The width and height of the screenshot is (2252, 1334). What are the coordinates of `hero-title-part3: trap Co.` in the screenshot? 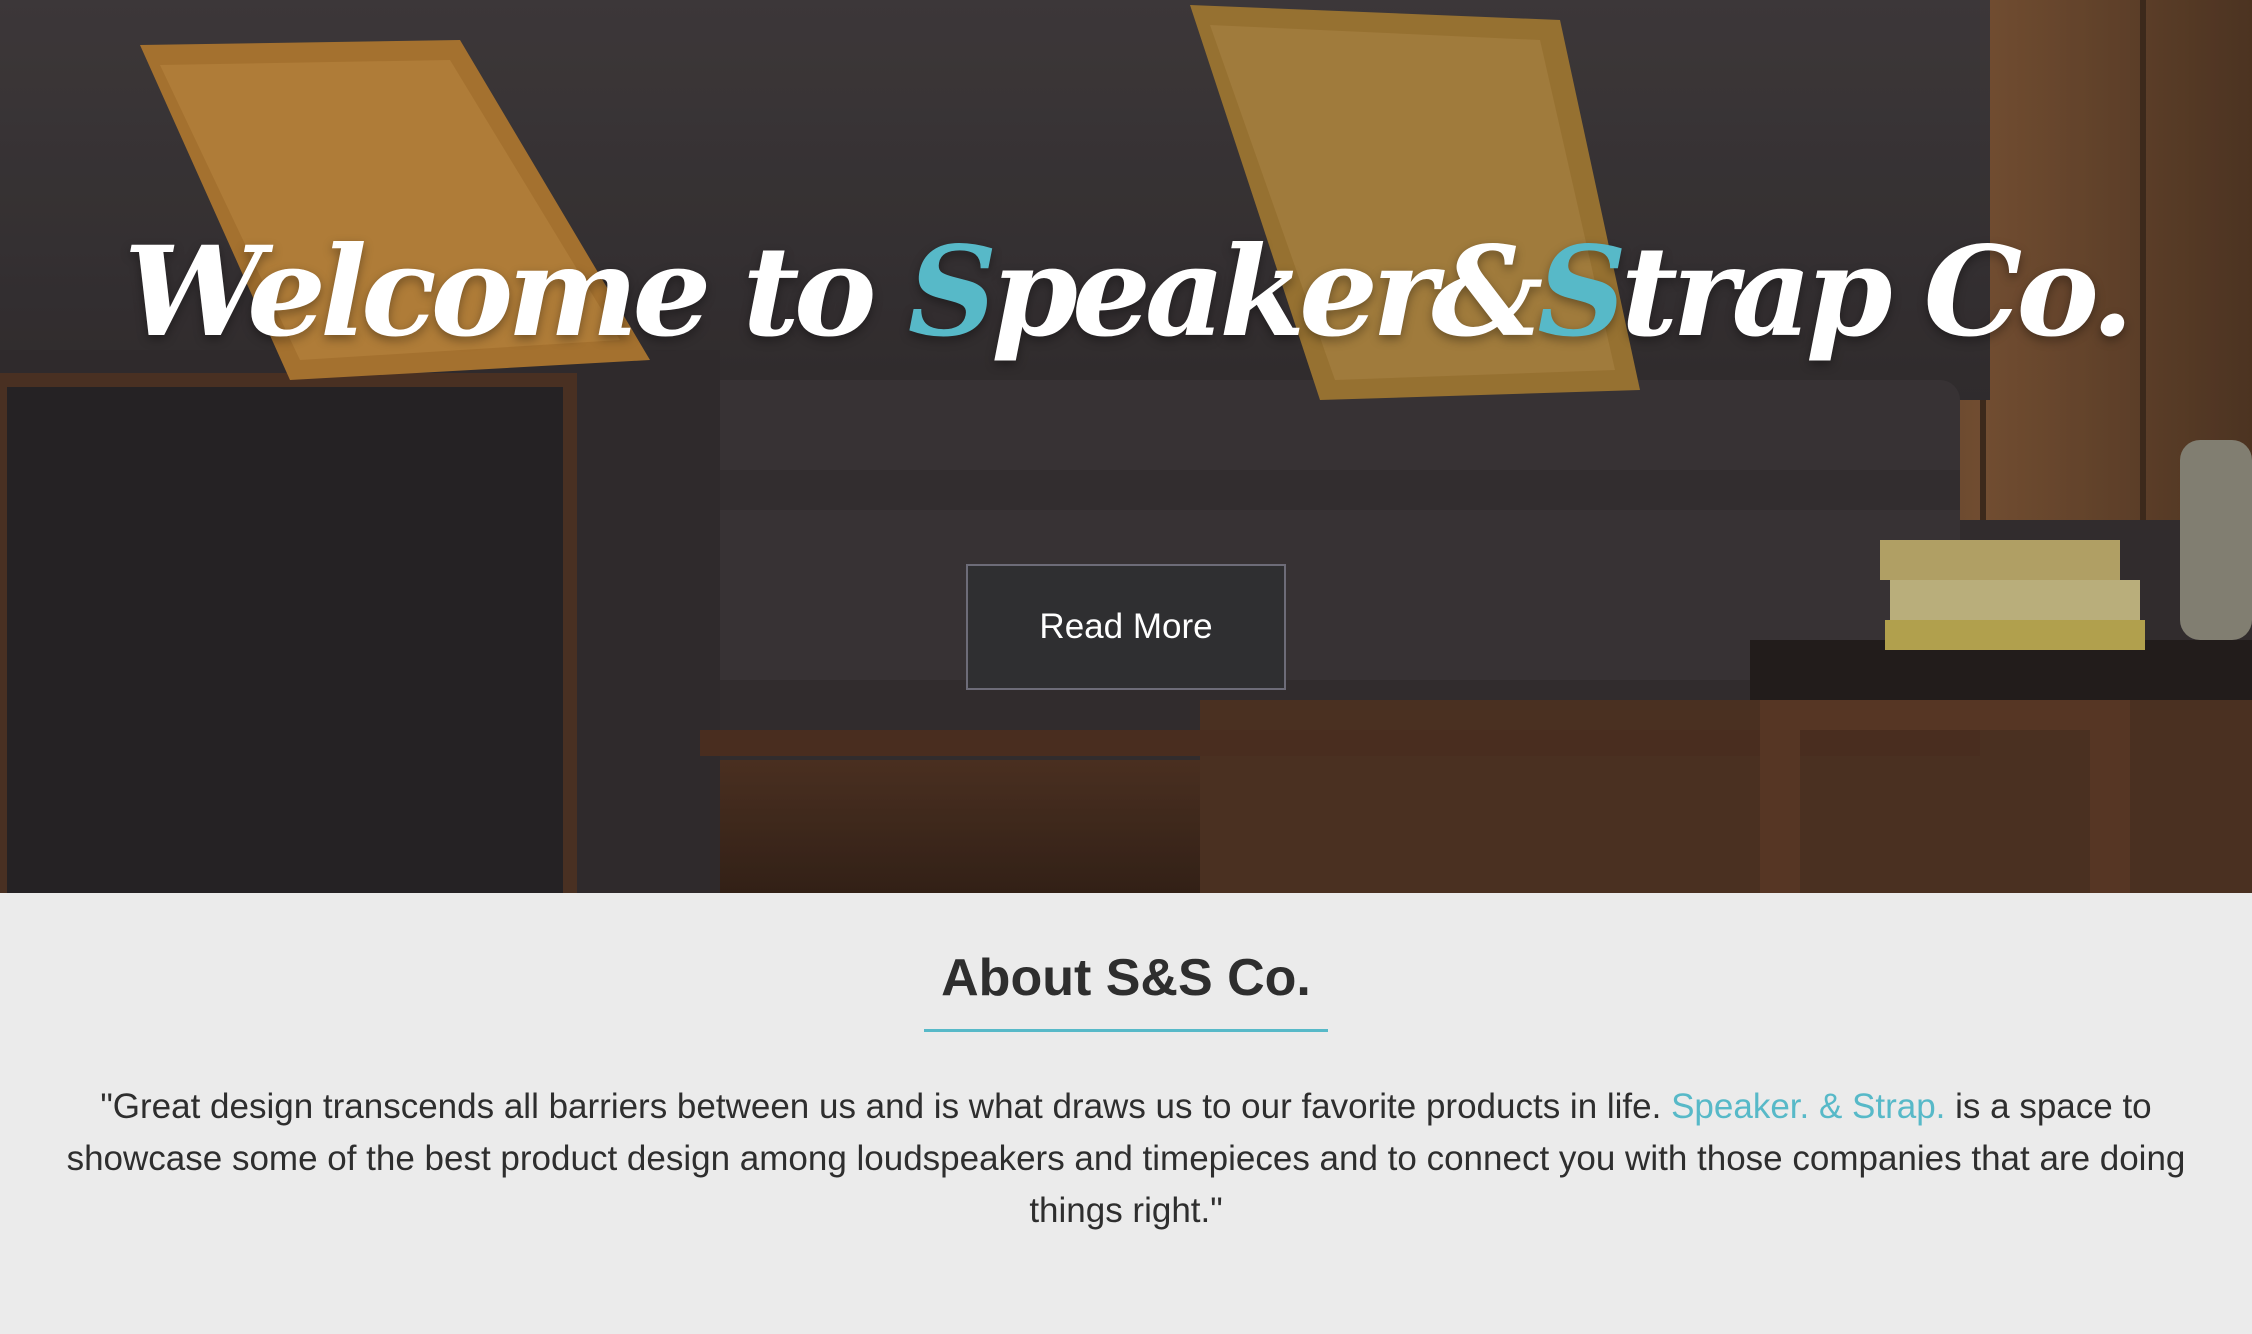 It's located at (1877, 292).